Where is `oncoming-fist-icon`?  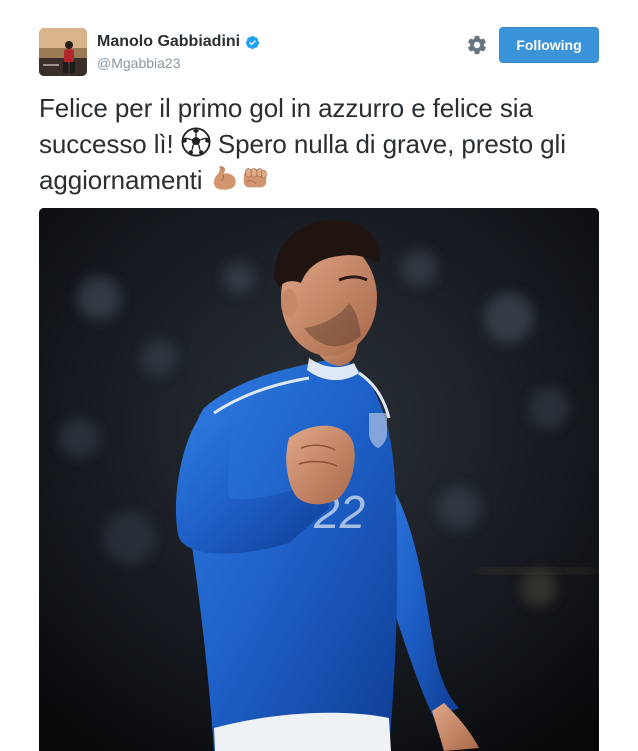
oncoming-fist-icon is located at coordinates (255, 178).